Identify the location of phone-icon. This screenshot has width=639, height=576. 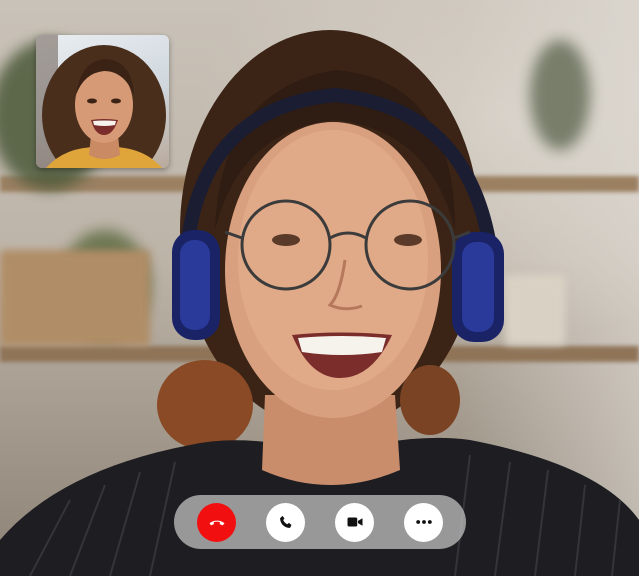
(285, 521).